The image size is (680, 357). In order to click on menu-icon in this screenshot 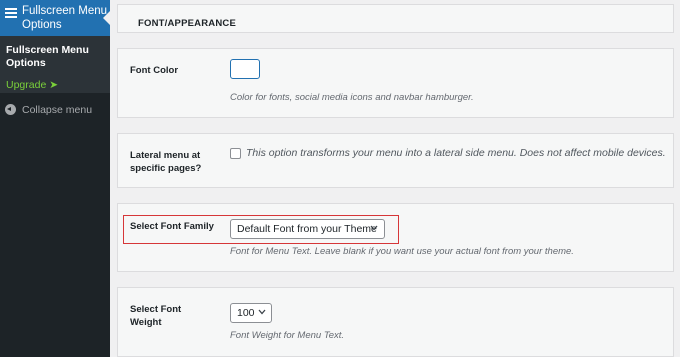, I will do `click(11, 13)`.